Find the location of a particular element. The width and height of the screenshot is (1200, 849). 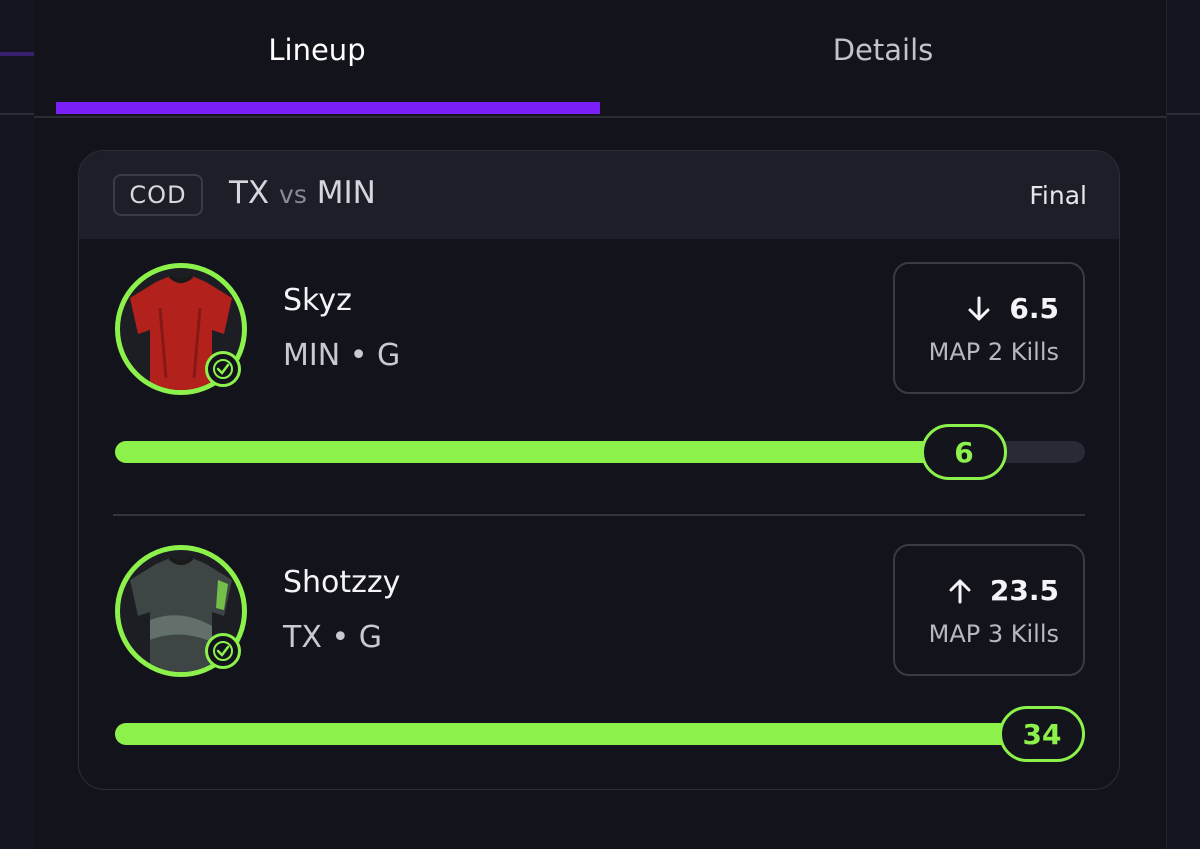

team-a: TX is located at coordinates (249, 193).